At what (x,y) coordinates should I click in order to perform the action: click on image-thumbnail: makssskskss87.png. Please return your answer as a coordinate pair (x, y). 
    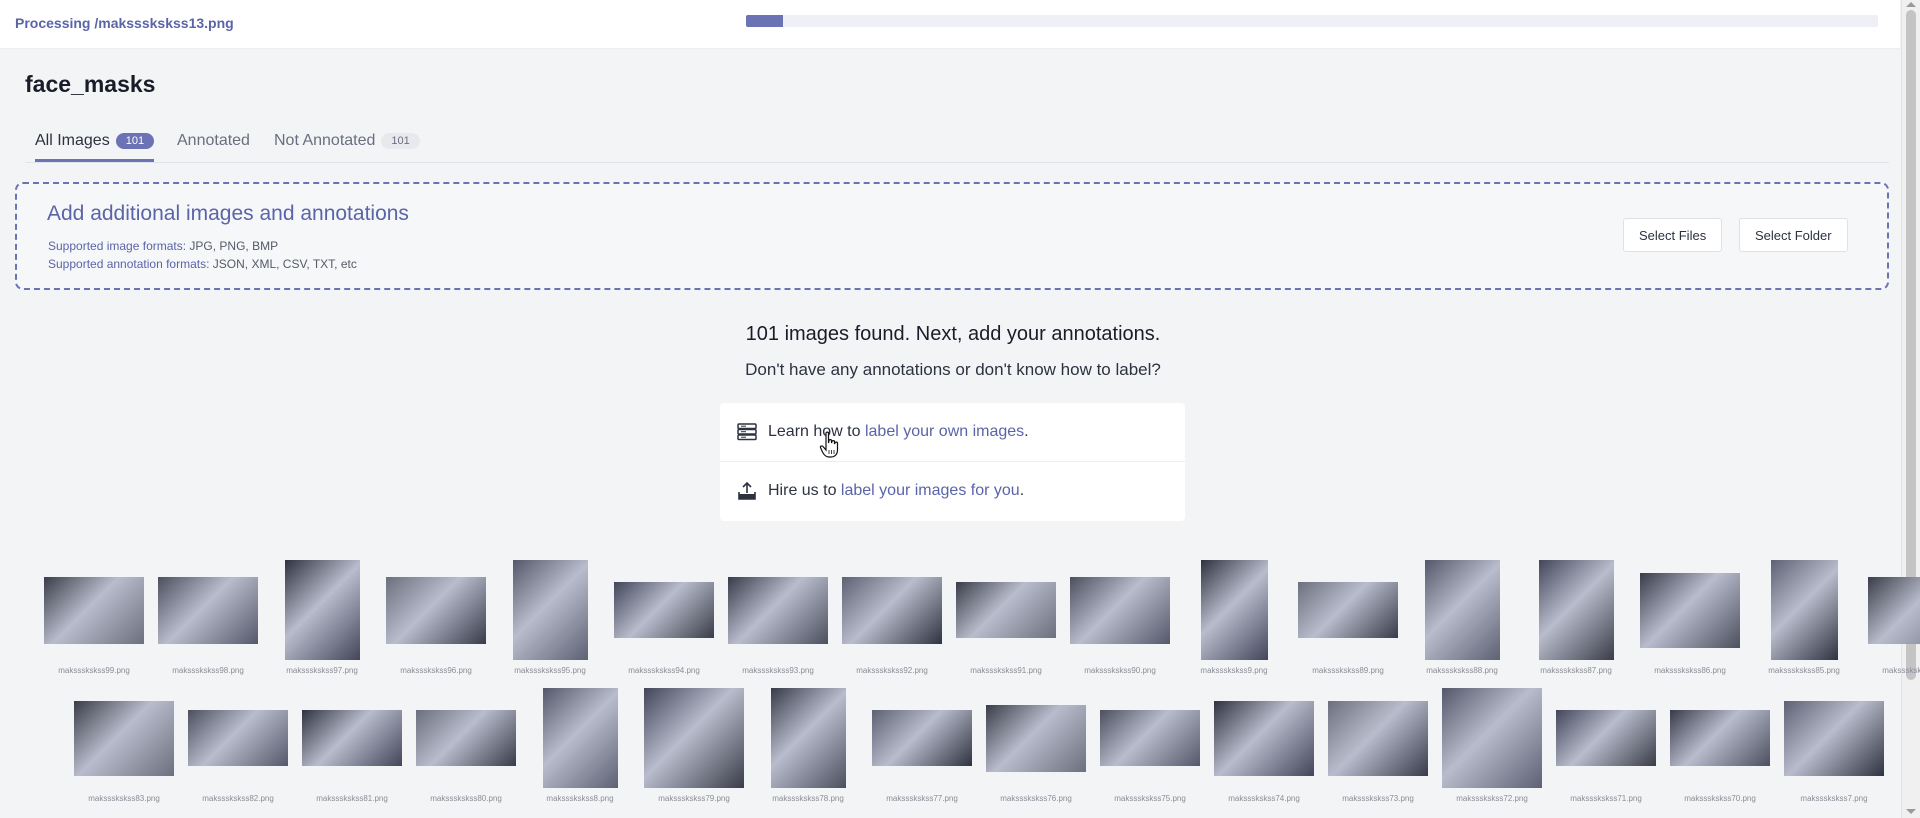
    Looking at the image, I should click on (1576, 620).